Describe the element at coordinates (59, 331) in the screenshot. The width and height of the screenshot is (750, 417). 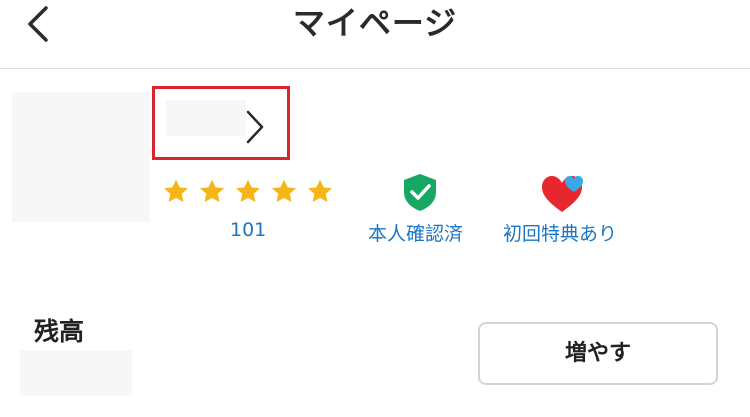
I see `balance-label: 残高` at that location.